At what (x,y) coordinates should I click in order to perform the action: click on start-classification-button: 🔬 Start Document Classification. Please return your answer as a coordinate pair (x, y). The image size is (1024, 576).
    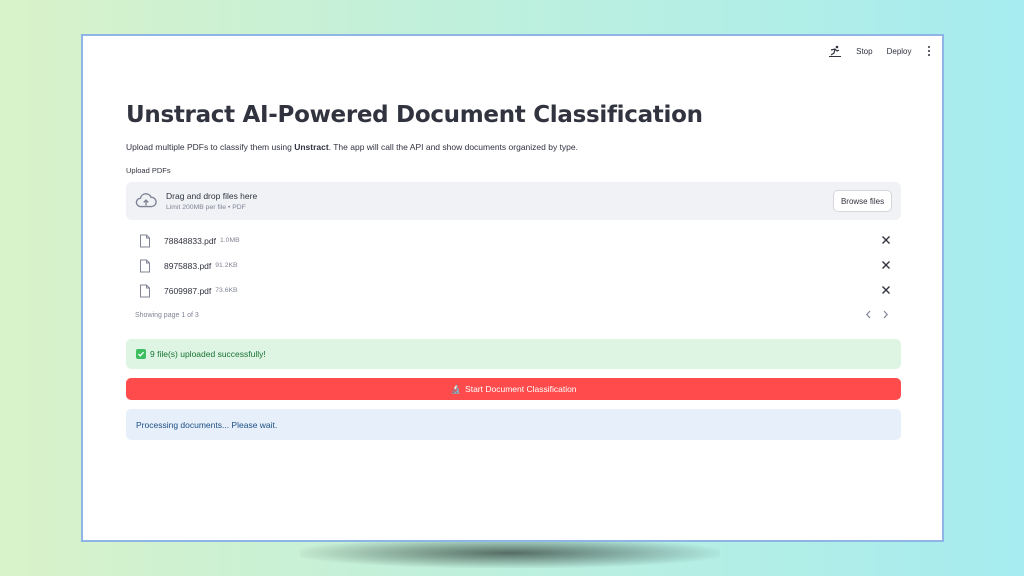
    Looking at the image, I should click on (513, 389).